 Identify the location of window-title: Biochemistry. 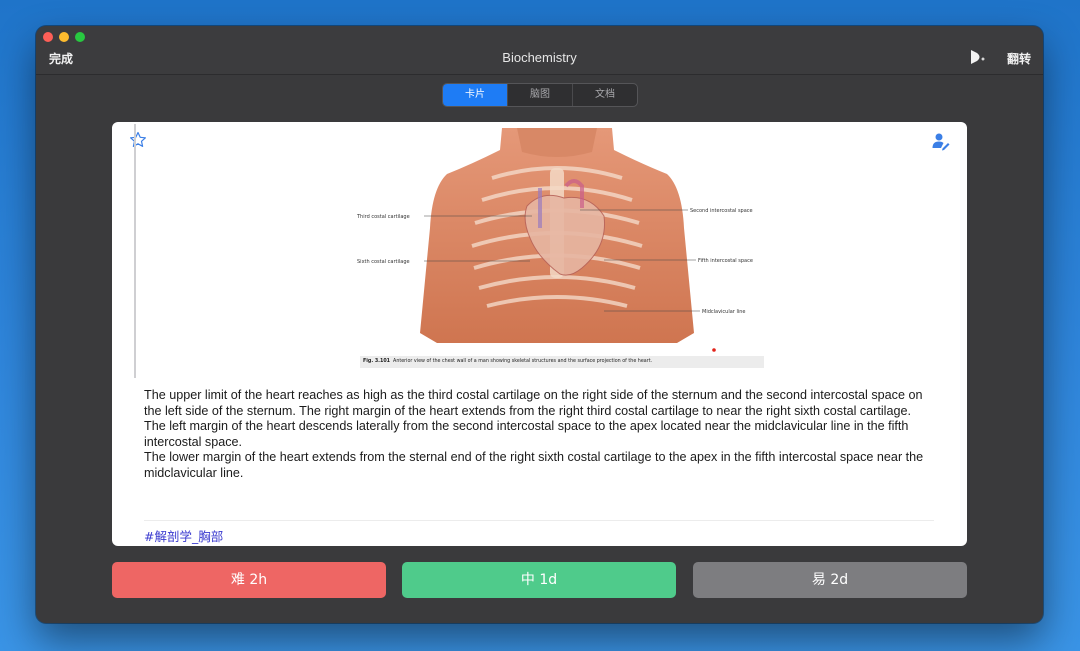
(539, 57).